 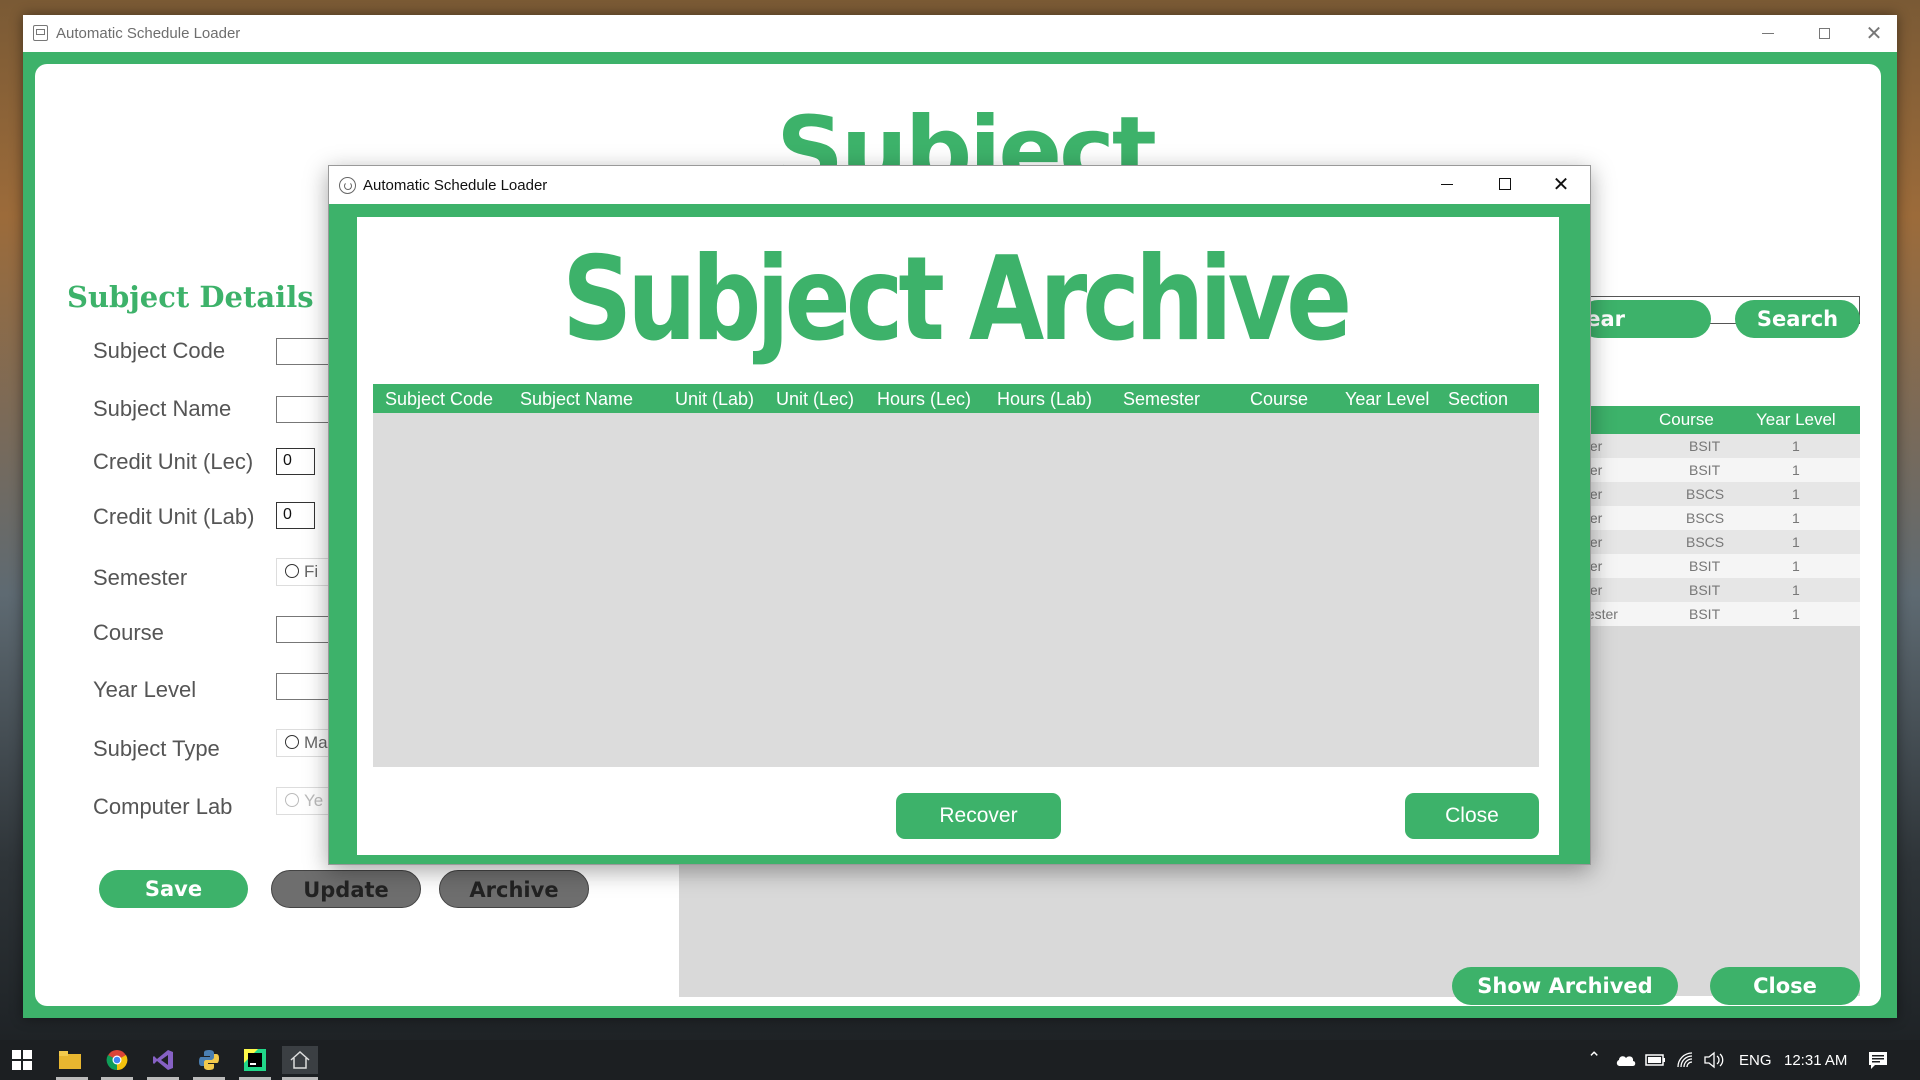 I want to click on start-button, so click(x=22, y=1060).